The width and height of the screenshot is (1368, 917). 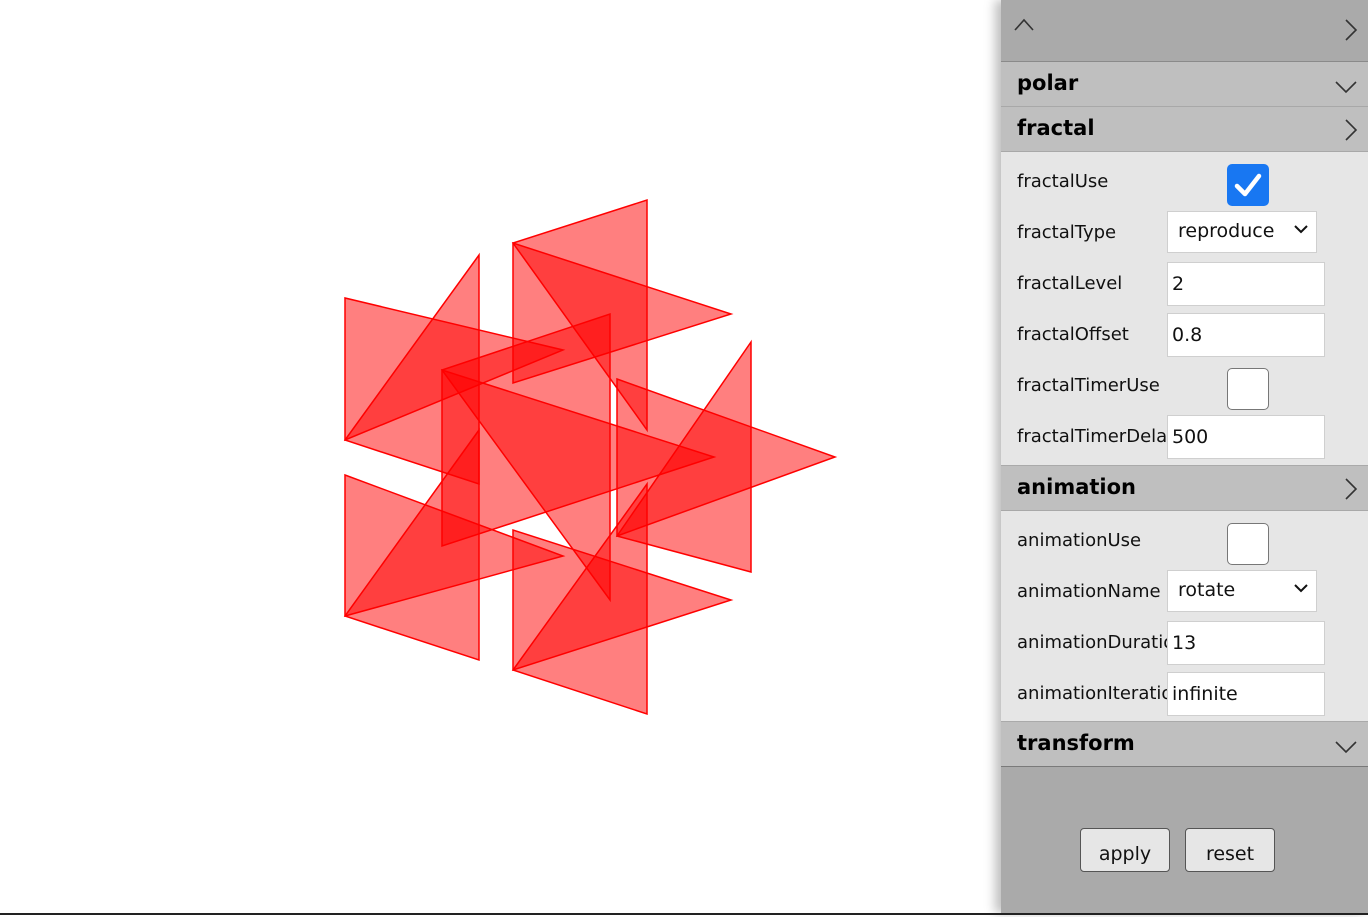 What do you see at coordinates (1088, 385) in the screenshot?
I see `field-label: fractalTimerUse` at bounding box center [1088, 385].